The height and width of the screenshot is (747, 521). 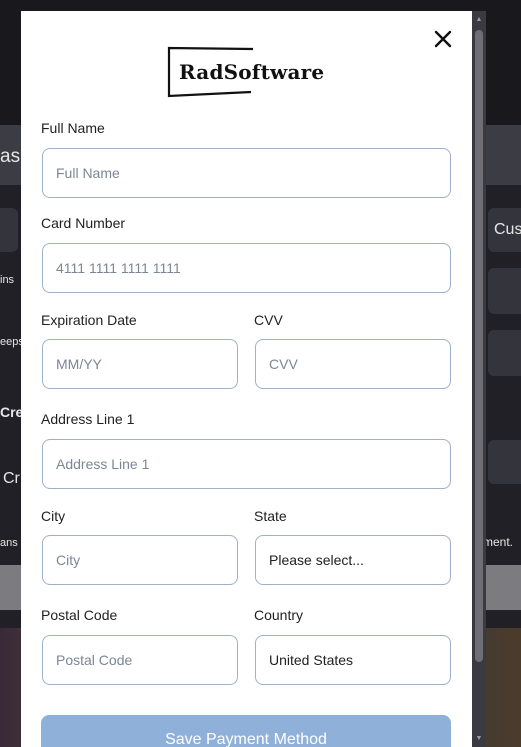 What do you see at coordinates (311, 660) in the screenshot?
I see `country-select-value: United States` at bounding box center [311, 660].